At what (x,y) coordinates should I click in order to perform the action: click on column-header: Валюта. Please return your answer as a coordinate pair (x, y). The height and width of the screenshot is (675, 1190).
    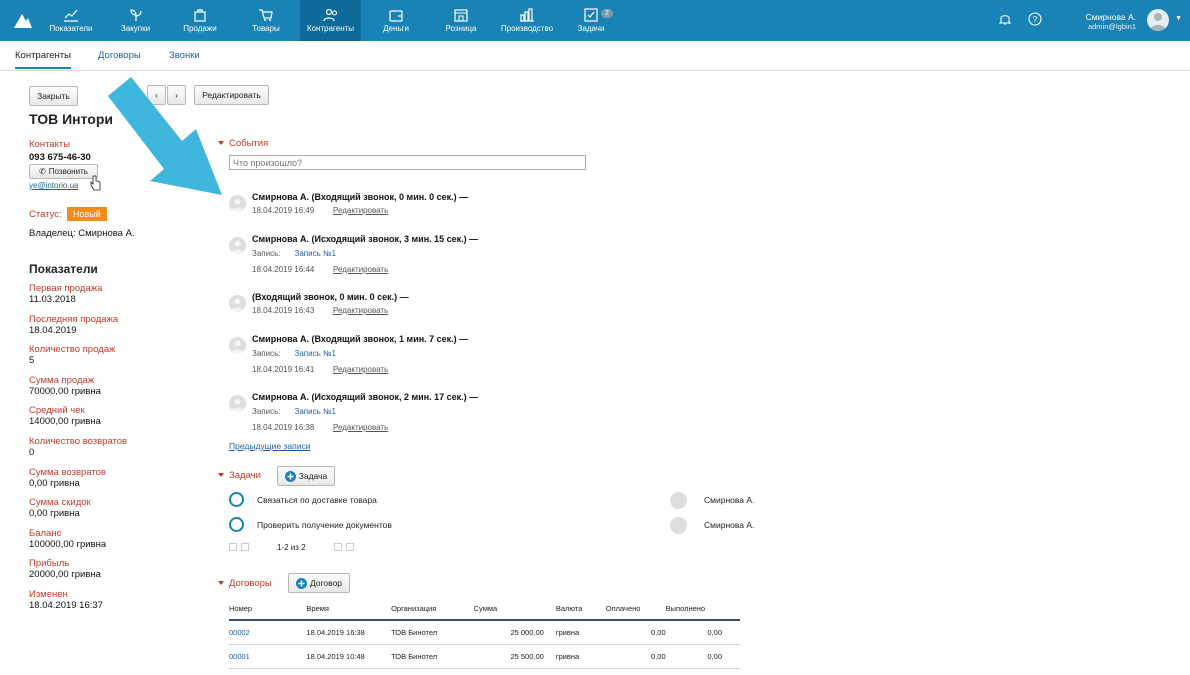
    Looking at the image, I should click on (574, 610).